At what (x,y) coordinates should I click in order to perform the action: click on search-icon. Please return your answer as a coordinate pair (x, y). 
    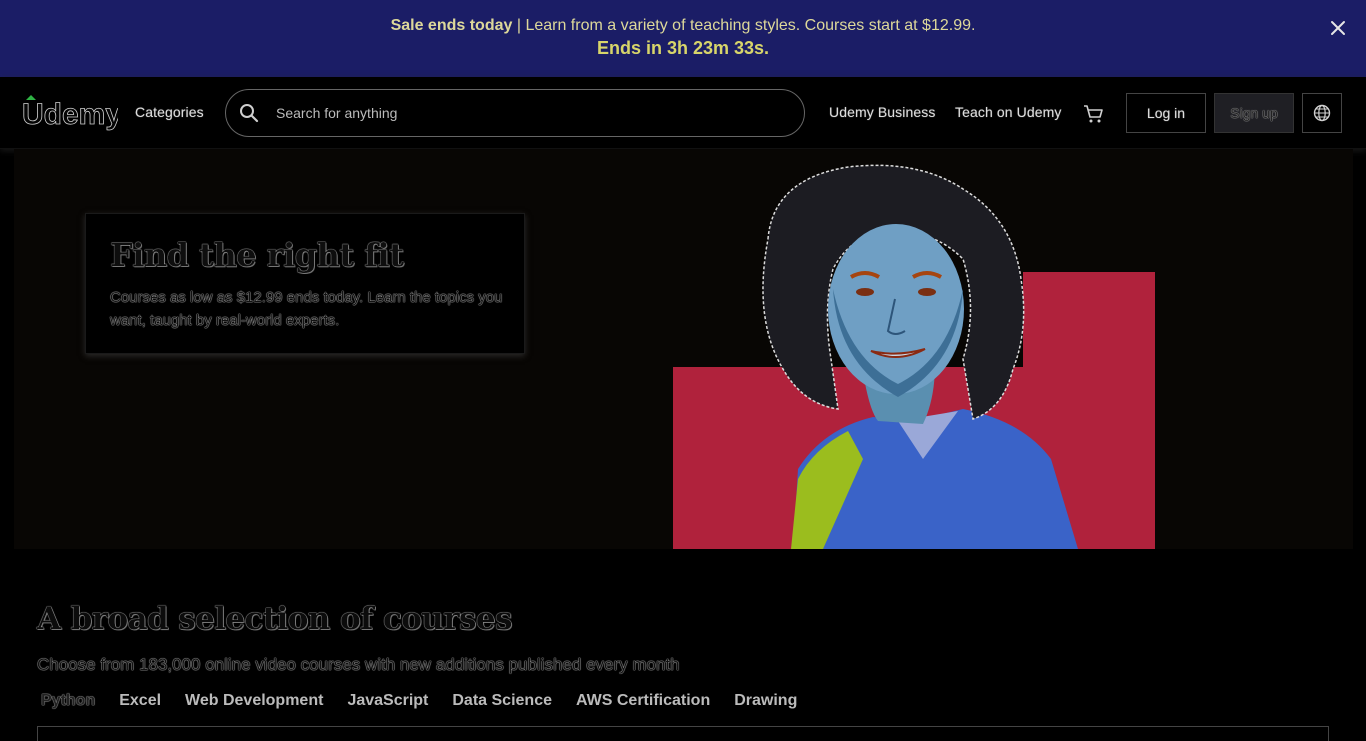
    Looking at the image, I should click on (249, 113).